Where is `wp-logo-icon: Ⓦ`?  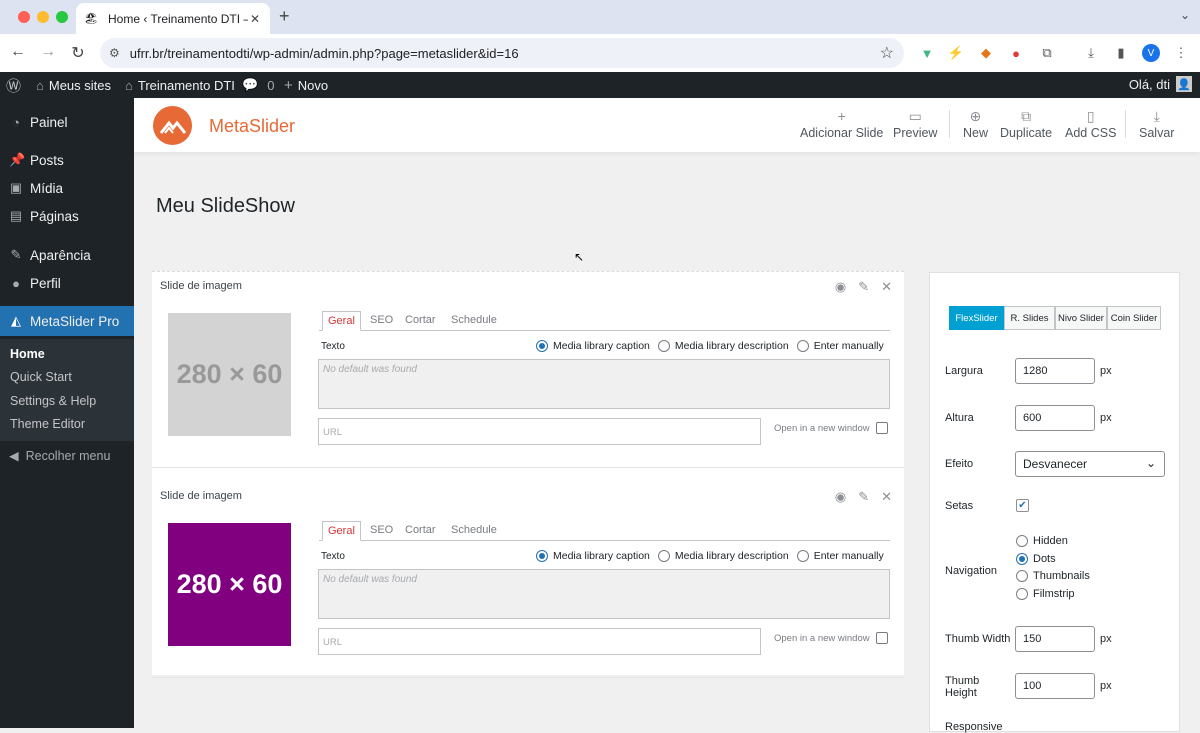 wp-logo-icon: Ⓦ is located at coordinates (13, 85).